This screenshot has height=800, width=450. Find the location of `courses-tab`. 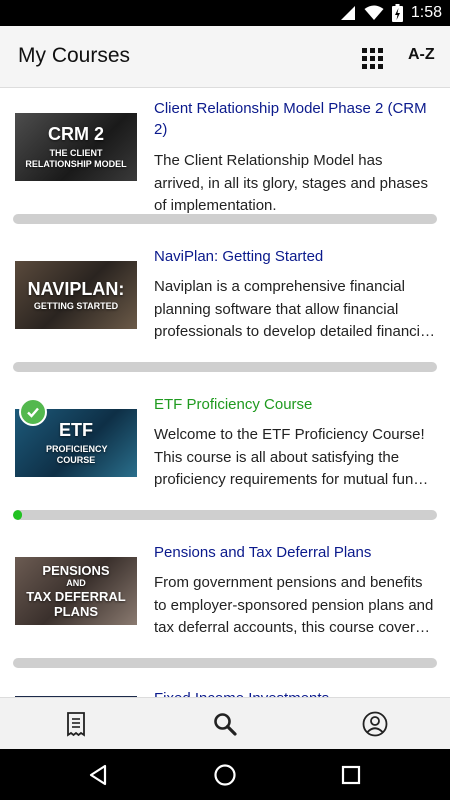

courses-tab is located at coordinates (76, 724).